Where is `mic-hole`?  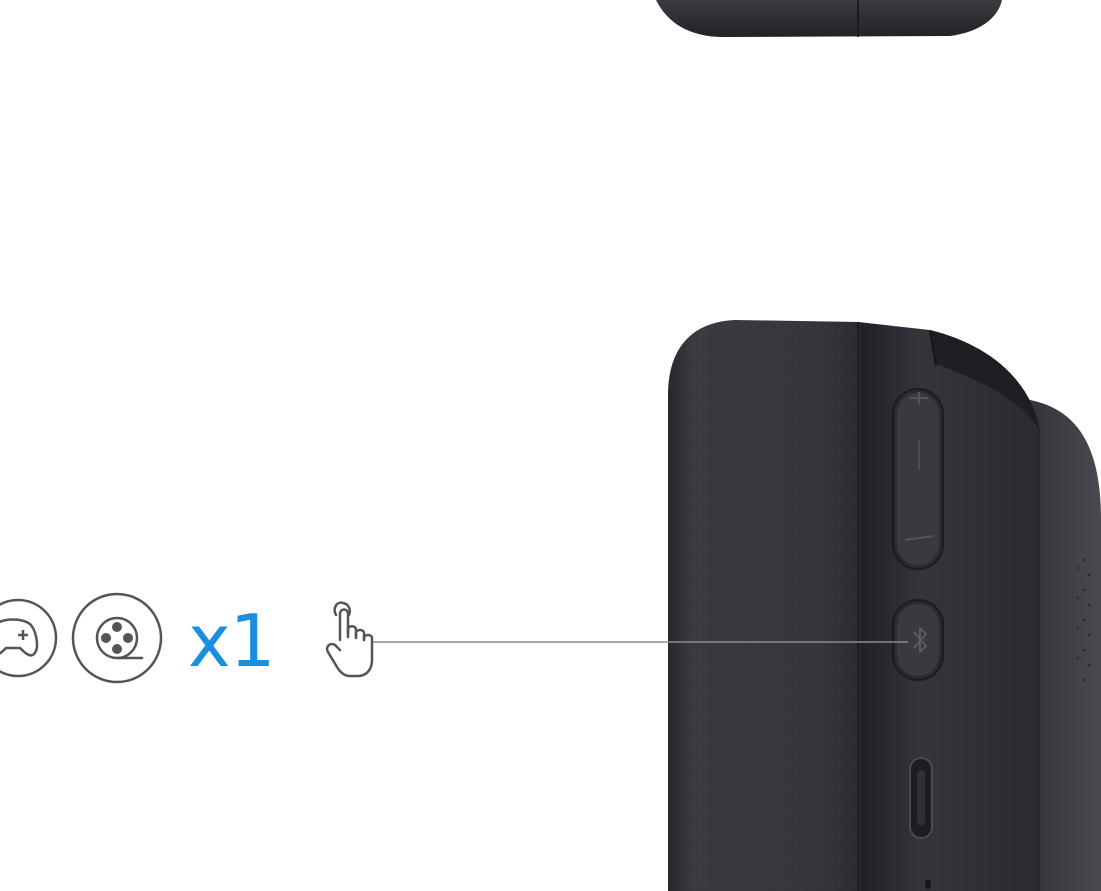
mic-hole is located at coordinates (928, 884).